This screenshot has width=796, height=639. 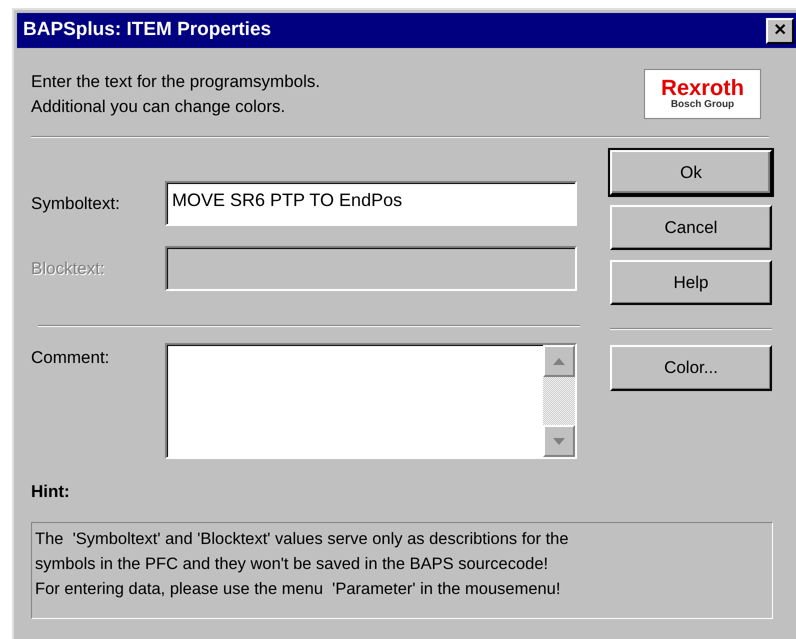 What do you see at coordinates (691, 172) in the screenshot?
I see `dialog-button: Ok` at bounding box center [691, 172].